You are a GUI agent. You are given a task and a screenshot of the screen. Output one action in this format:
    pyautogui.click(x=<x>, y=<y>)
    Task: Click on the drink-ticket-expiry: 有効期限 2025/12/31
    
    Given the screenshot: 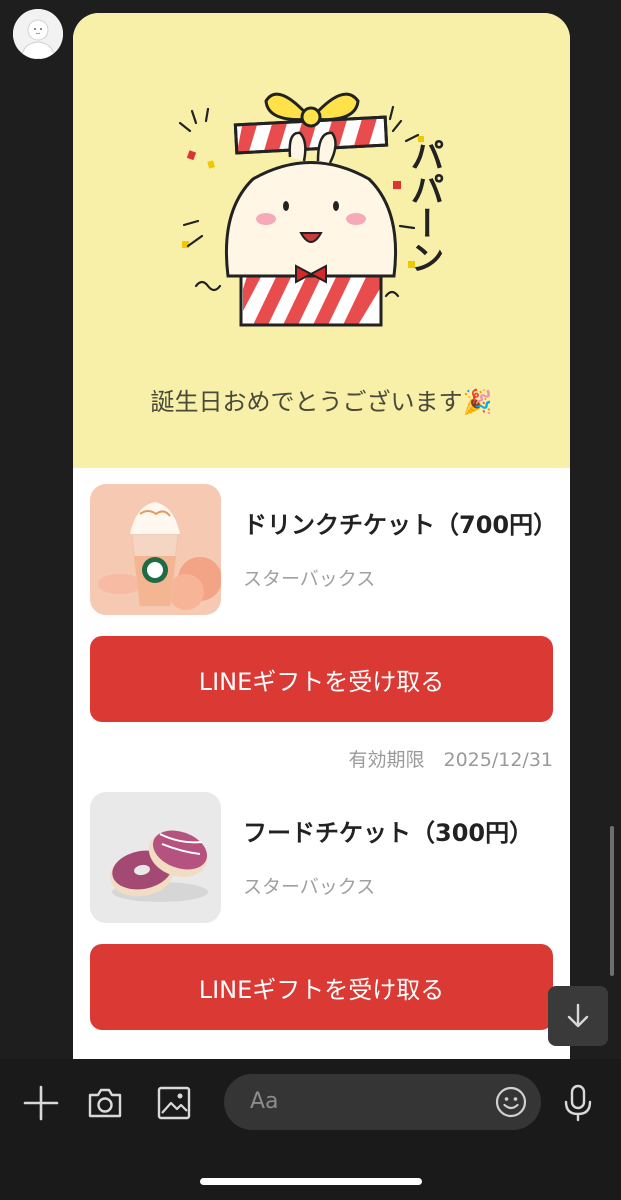 What is the action you would take?
    pyautogui.click(x=450, y=760)
    